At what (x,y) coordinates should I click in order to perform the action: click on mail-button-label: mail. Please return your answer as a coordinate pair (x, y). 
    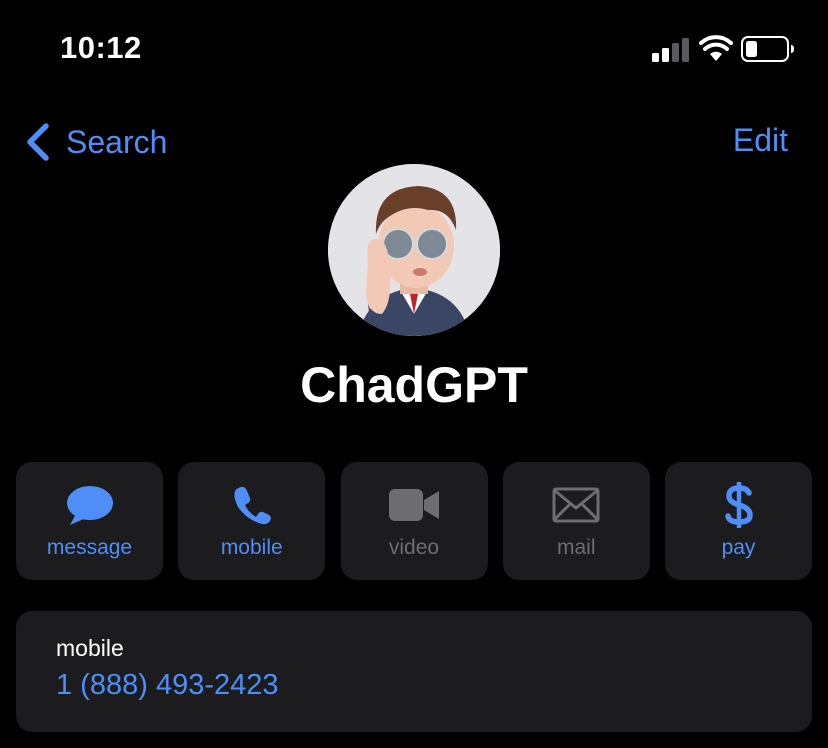
    Looking at the image, I should click on (576, 547).